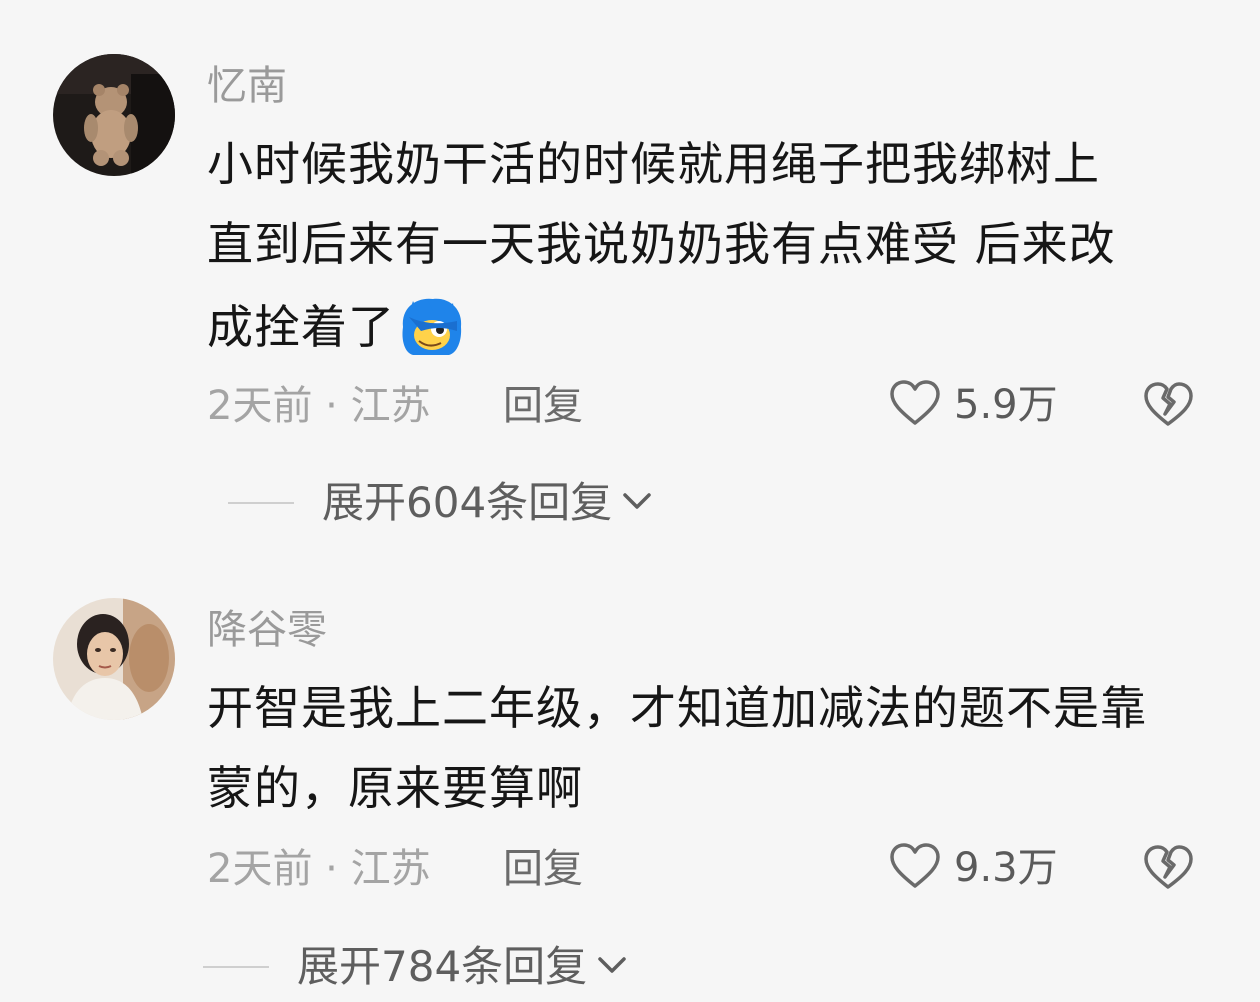  I want to click on like-button: 9.3万, so click(973, 868).